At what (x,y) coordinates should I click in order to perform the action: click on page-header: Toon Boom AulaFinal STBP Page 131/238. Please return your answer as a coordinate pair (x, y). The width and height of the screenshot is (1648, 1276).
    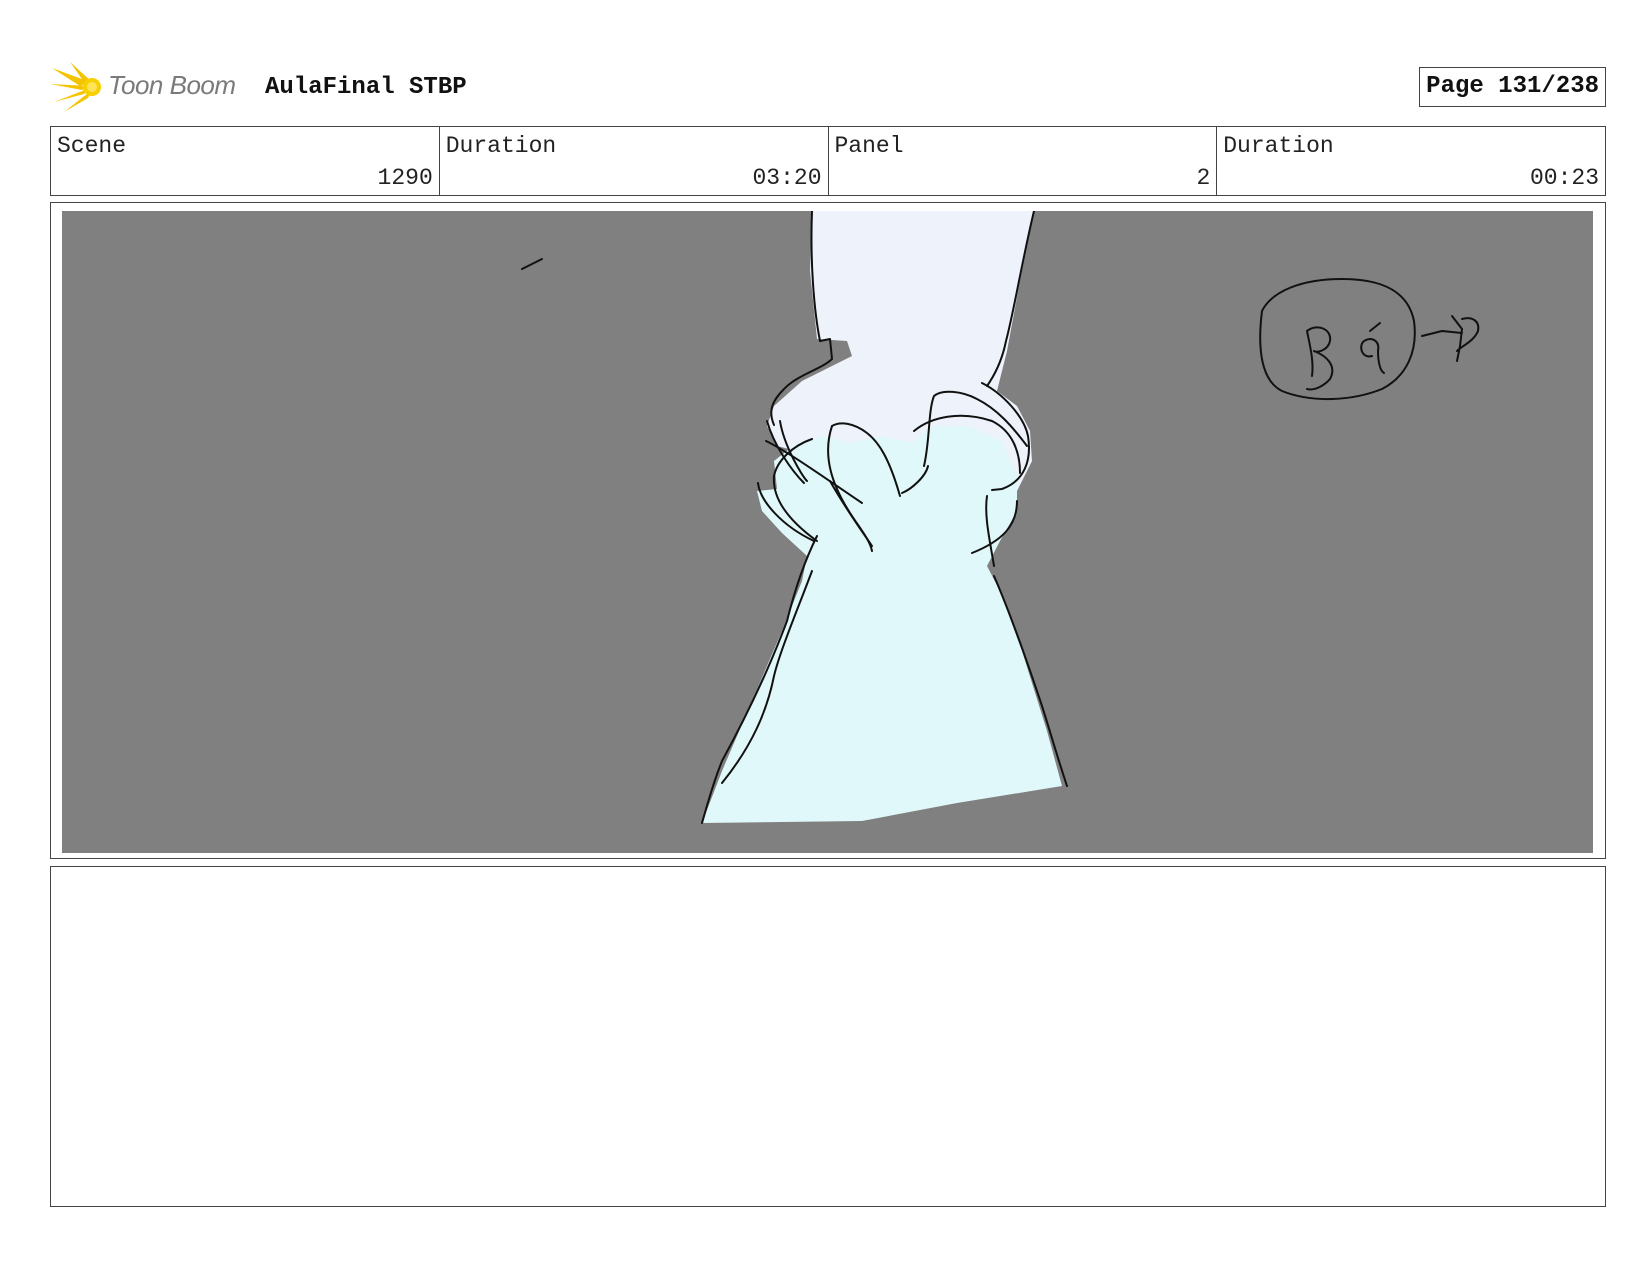
    Looking at the image, I should click on (828, 86).